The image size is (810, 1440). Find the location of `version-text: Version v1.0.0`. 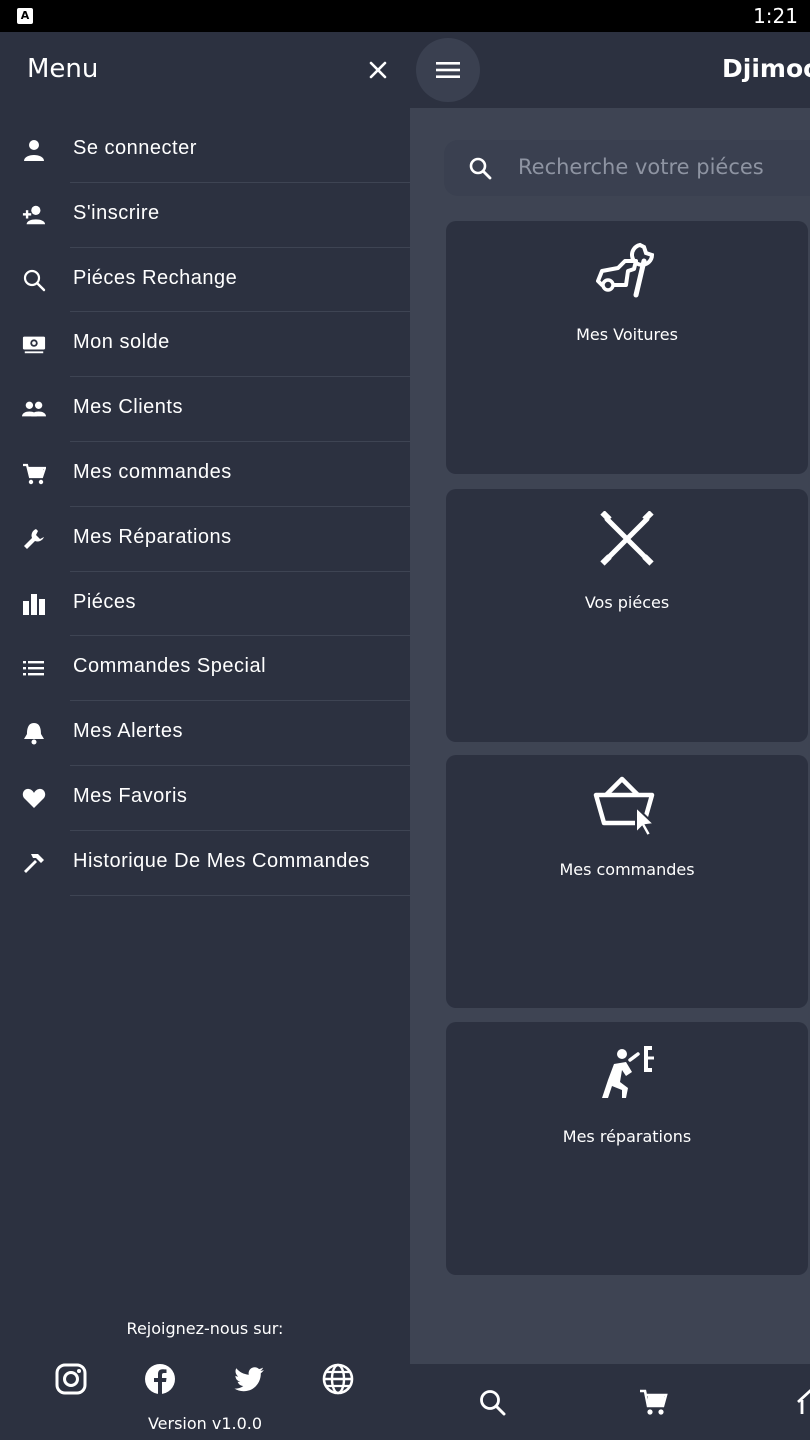

version-text: Version v1.0.0 is located at coordinates (205, 1423).